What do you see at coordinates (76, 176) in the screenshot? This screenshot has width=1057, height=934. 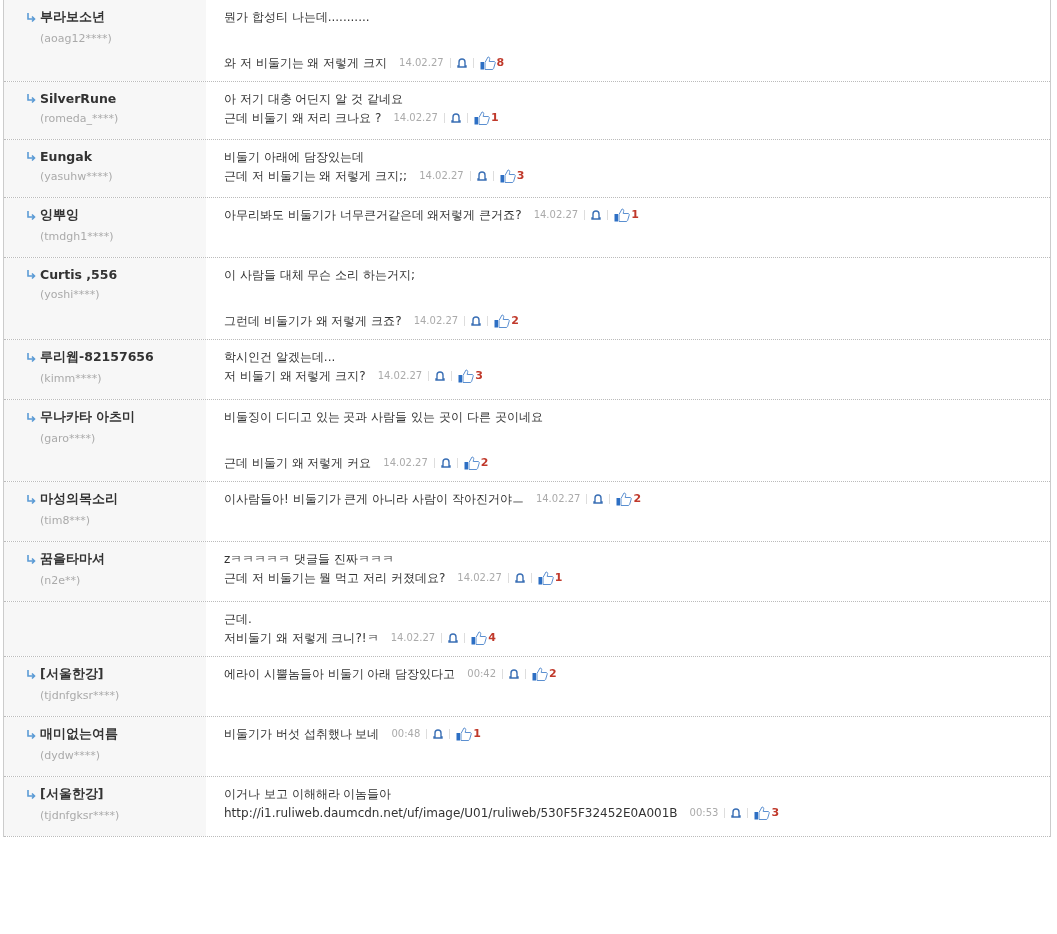 I see `user-id: (yasuhw****)` at bounding box center [76, 176].